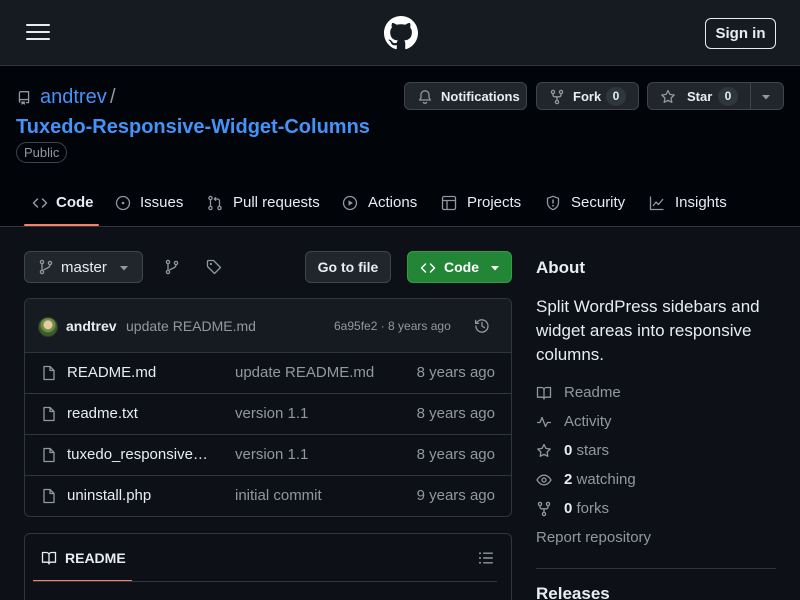 This screenshot has height=600, width=800. I want to click on commit-author: andtrev, so click(91, 326).